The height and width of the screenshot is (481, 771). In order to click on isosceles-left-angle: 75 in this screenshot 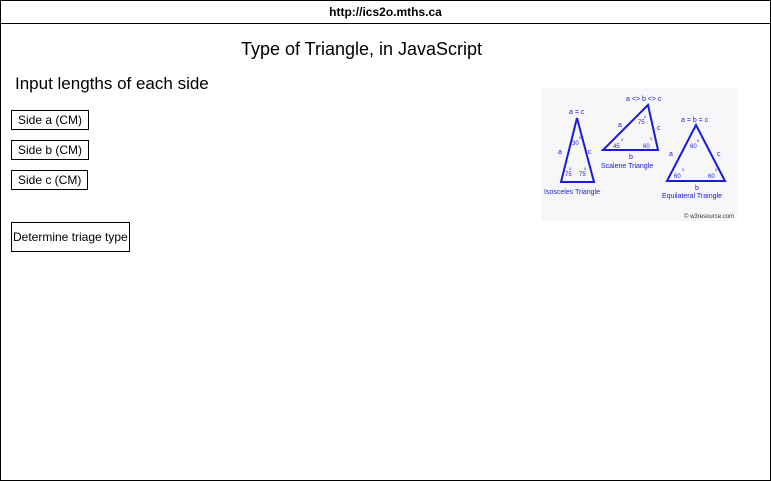, I will do `click(568, 175)`.